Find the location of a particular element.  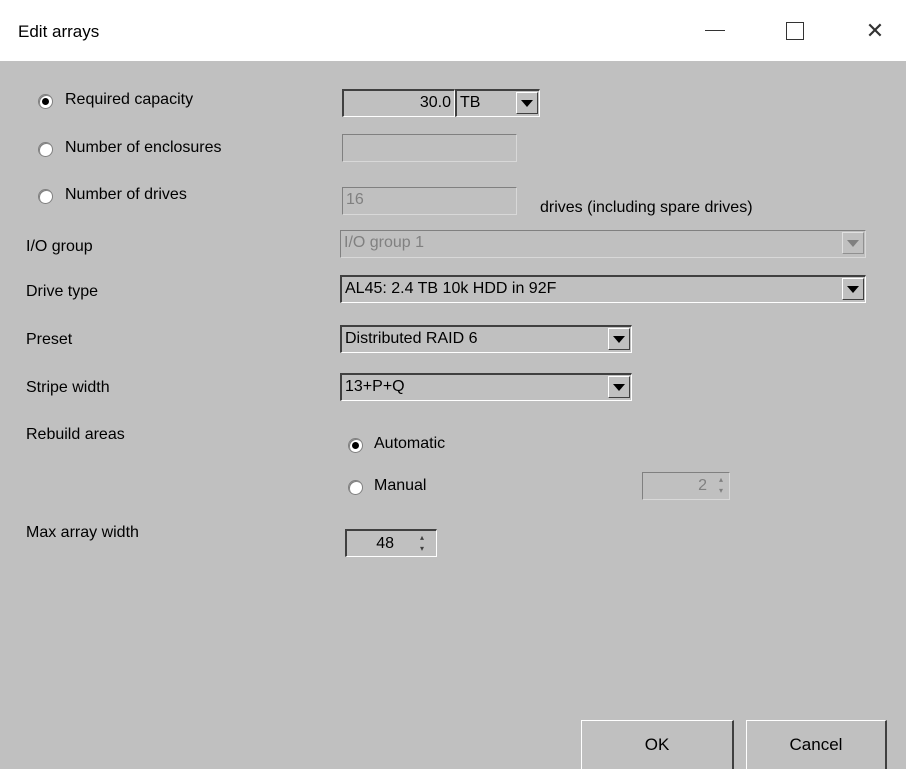

radio-number-of-enclosures is located at coordinates (45, 149).